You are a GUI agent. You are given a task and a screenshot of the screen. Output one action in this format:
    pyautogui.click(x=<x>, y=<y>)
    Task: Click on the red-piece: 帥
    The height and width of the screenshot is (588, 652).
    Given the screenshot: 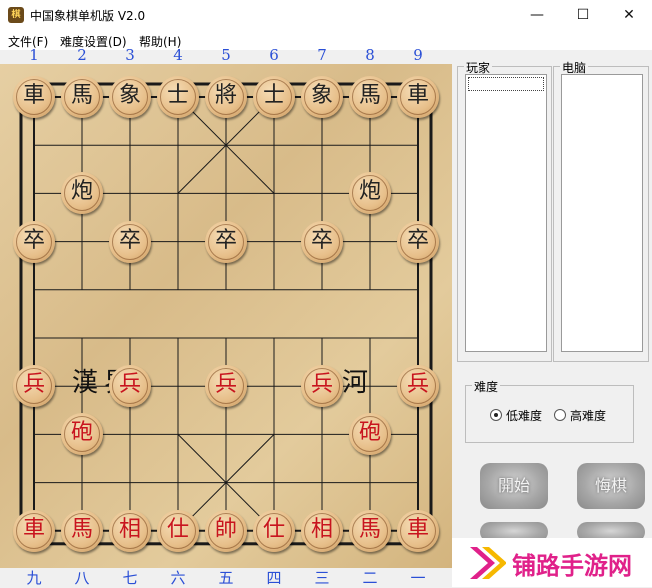 What is the action you would take?
    pyautogui.click(x=226, y=530)
    